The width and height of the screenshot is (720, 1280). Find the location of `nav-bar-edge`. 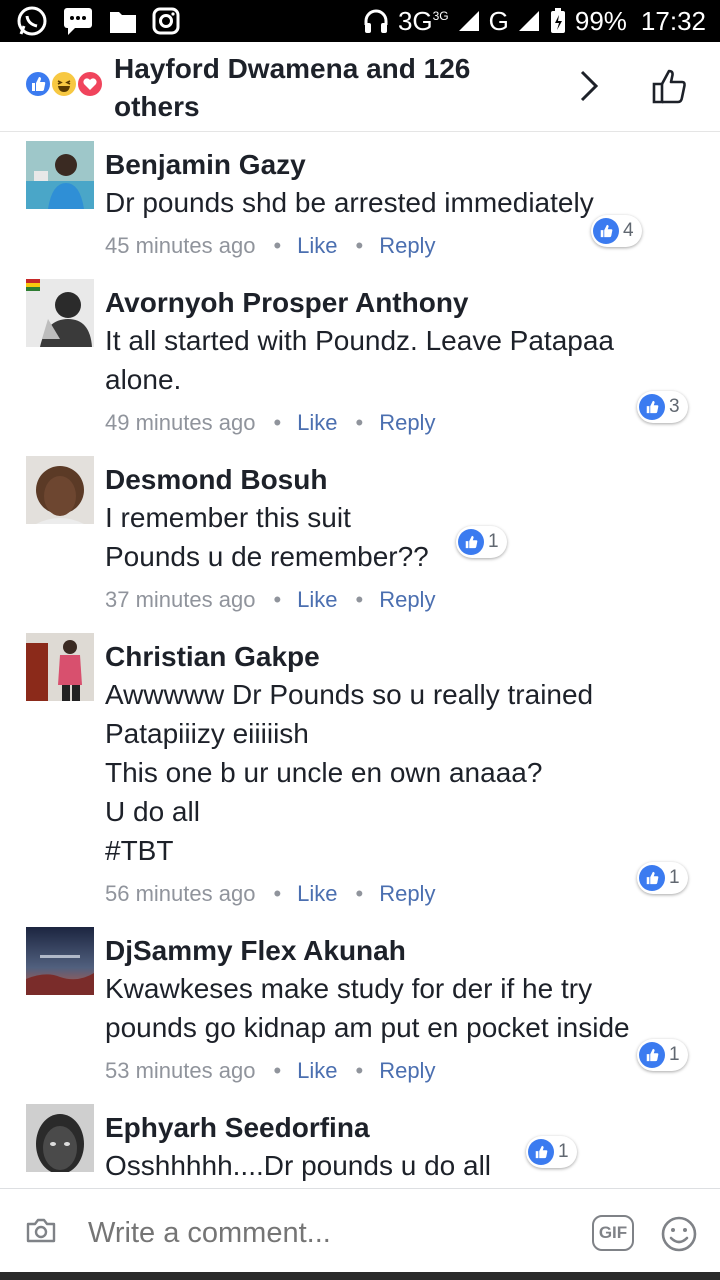

nav-bar-edge is located at coordinates (360, 1276).